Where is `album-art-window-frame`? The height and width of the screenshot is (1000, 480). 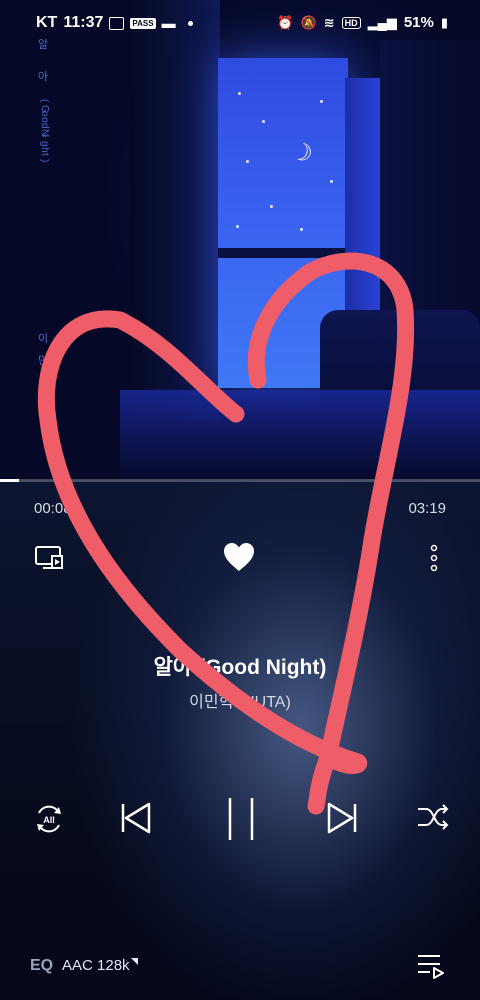 album-art-window-frame is located at coordinates (283, 253).